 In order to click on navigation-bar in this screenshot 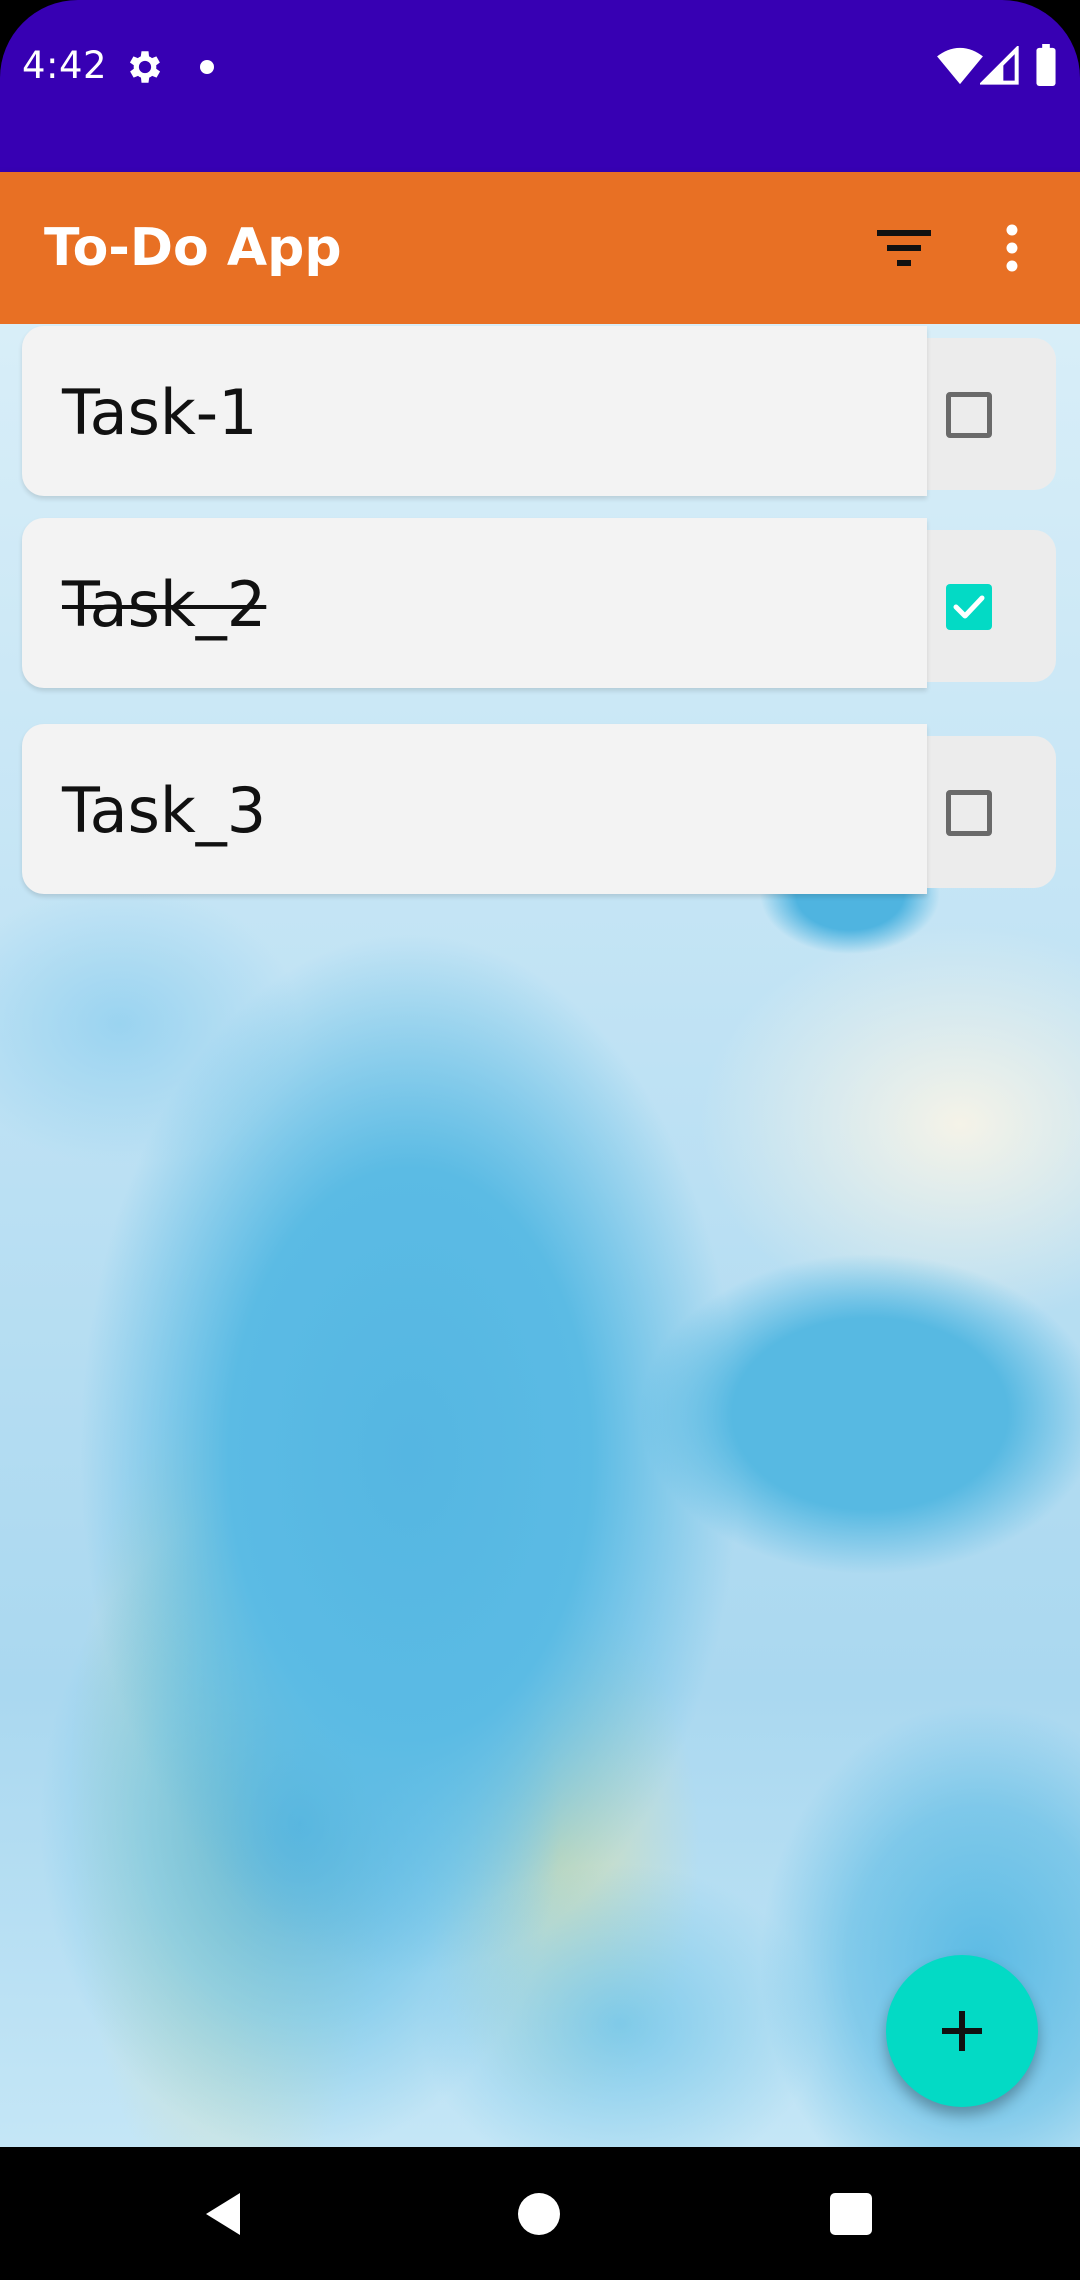, I will do `click(540, 2213)`.